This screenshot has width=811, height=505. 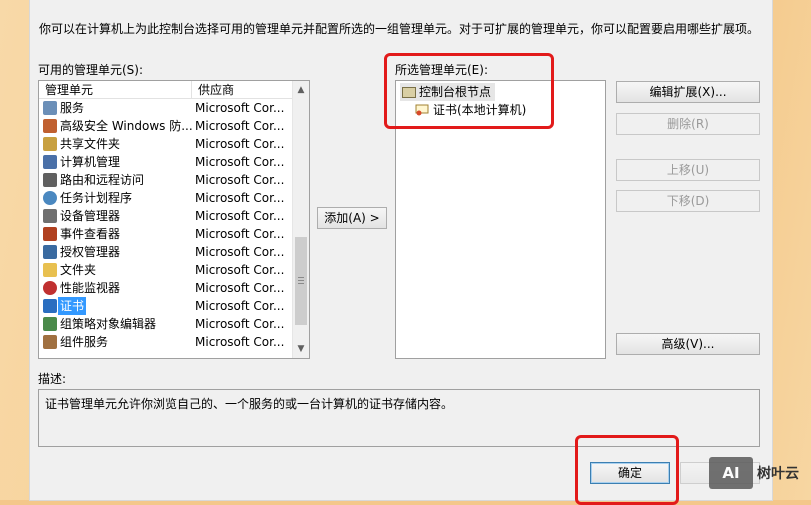 What do you see at coordinates (50, 108) in the screenshot?
I see `services-gear-icon` at bounding box center [50, 108].